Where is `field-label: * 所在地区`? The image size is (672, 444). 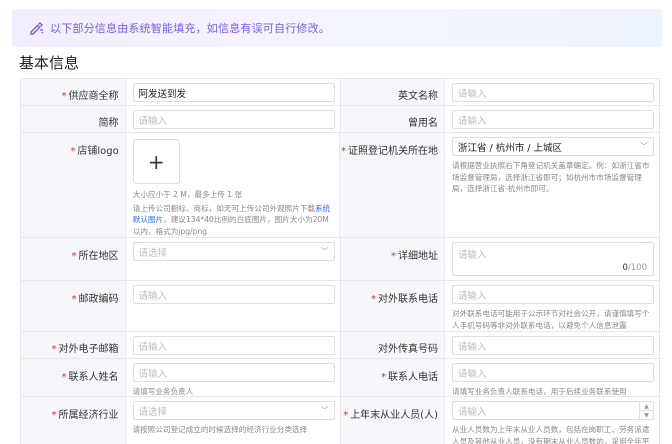
field-label: * 所在地区 is located at coordinates (73, 259).